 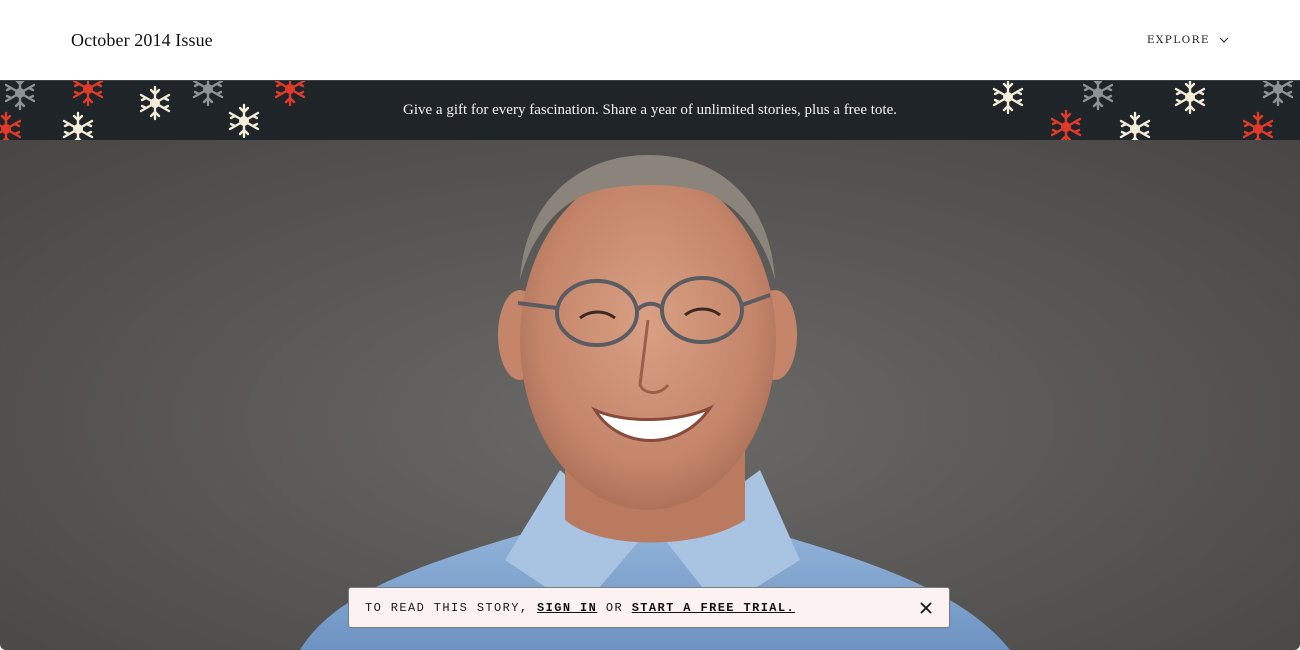 I want to click on free-trial-link: START A FREE TRIAL., so click(x=713, y=608).